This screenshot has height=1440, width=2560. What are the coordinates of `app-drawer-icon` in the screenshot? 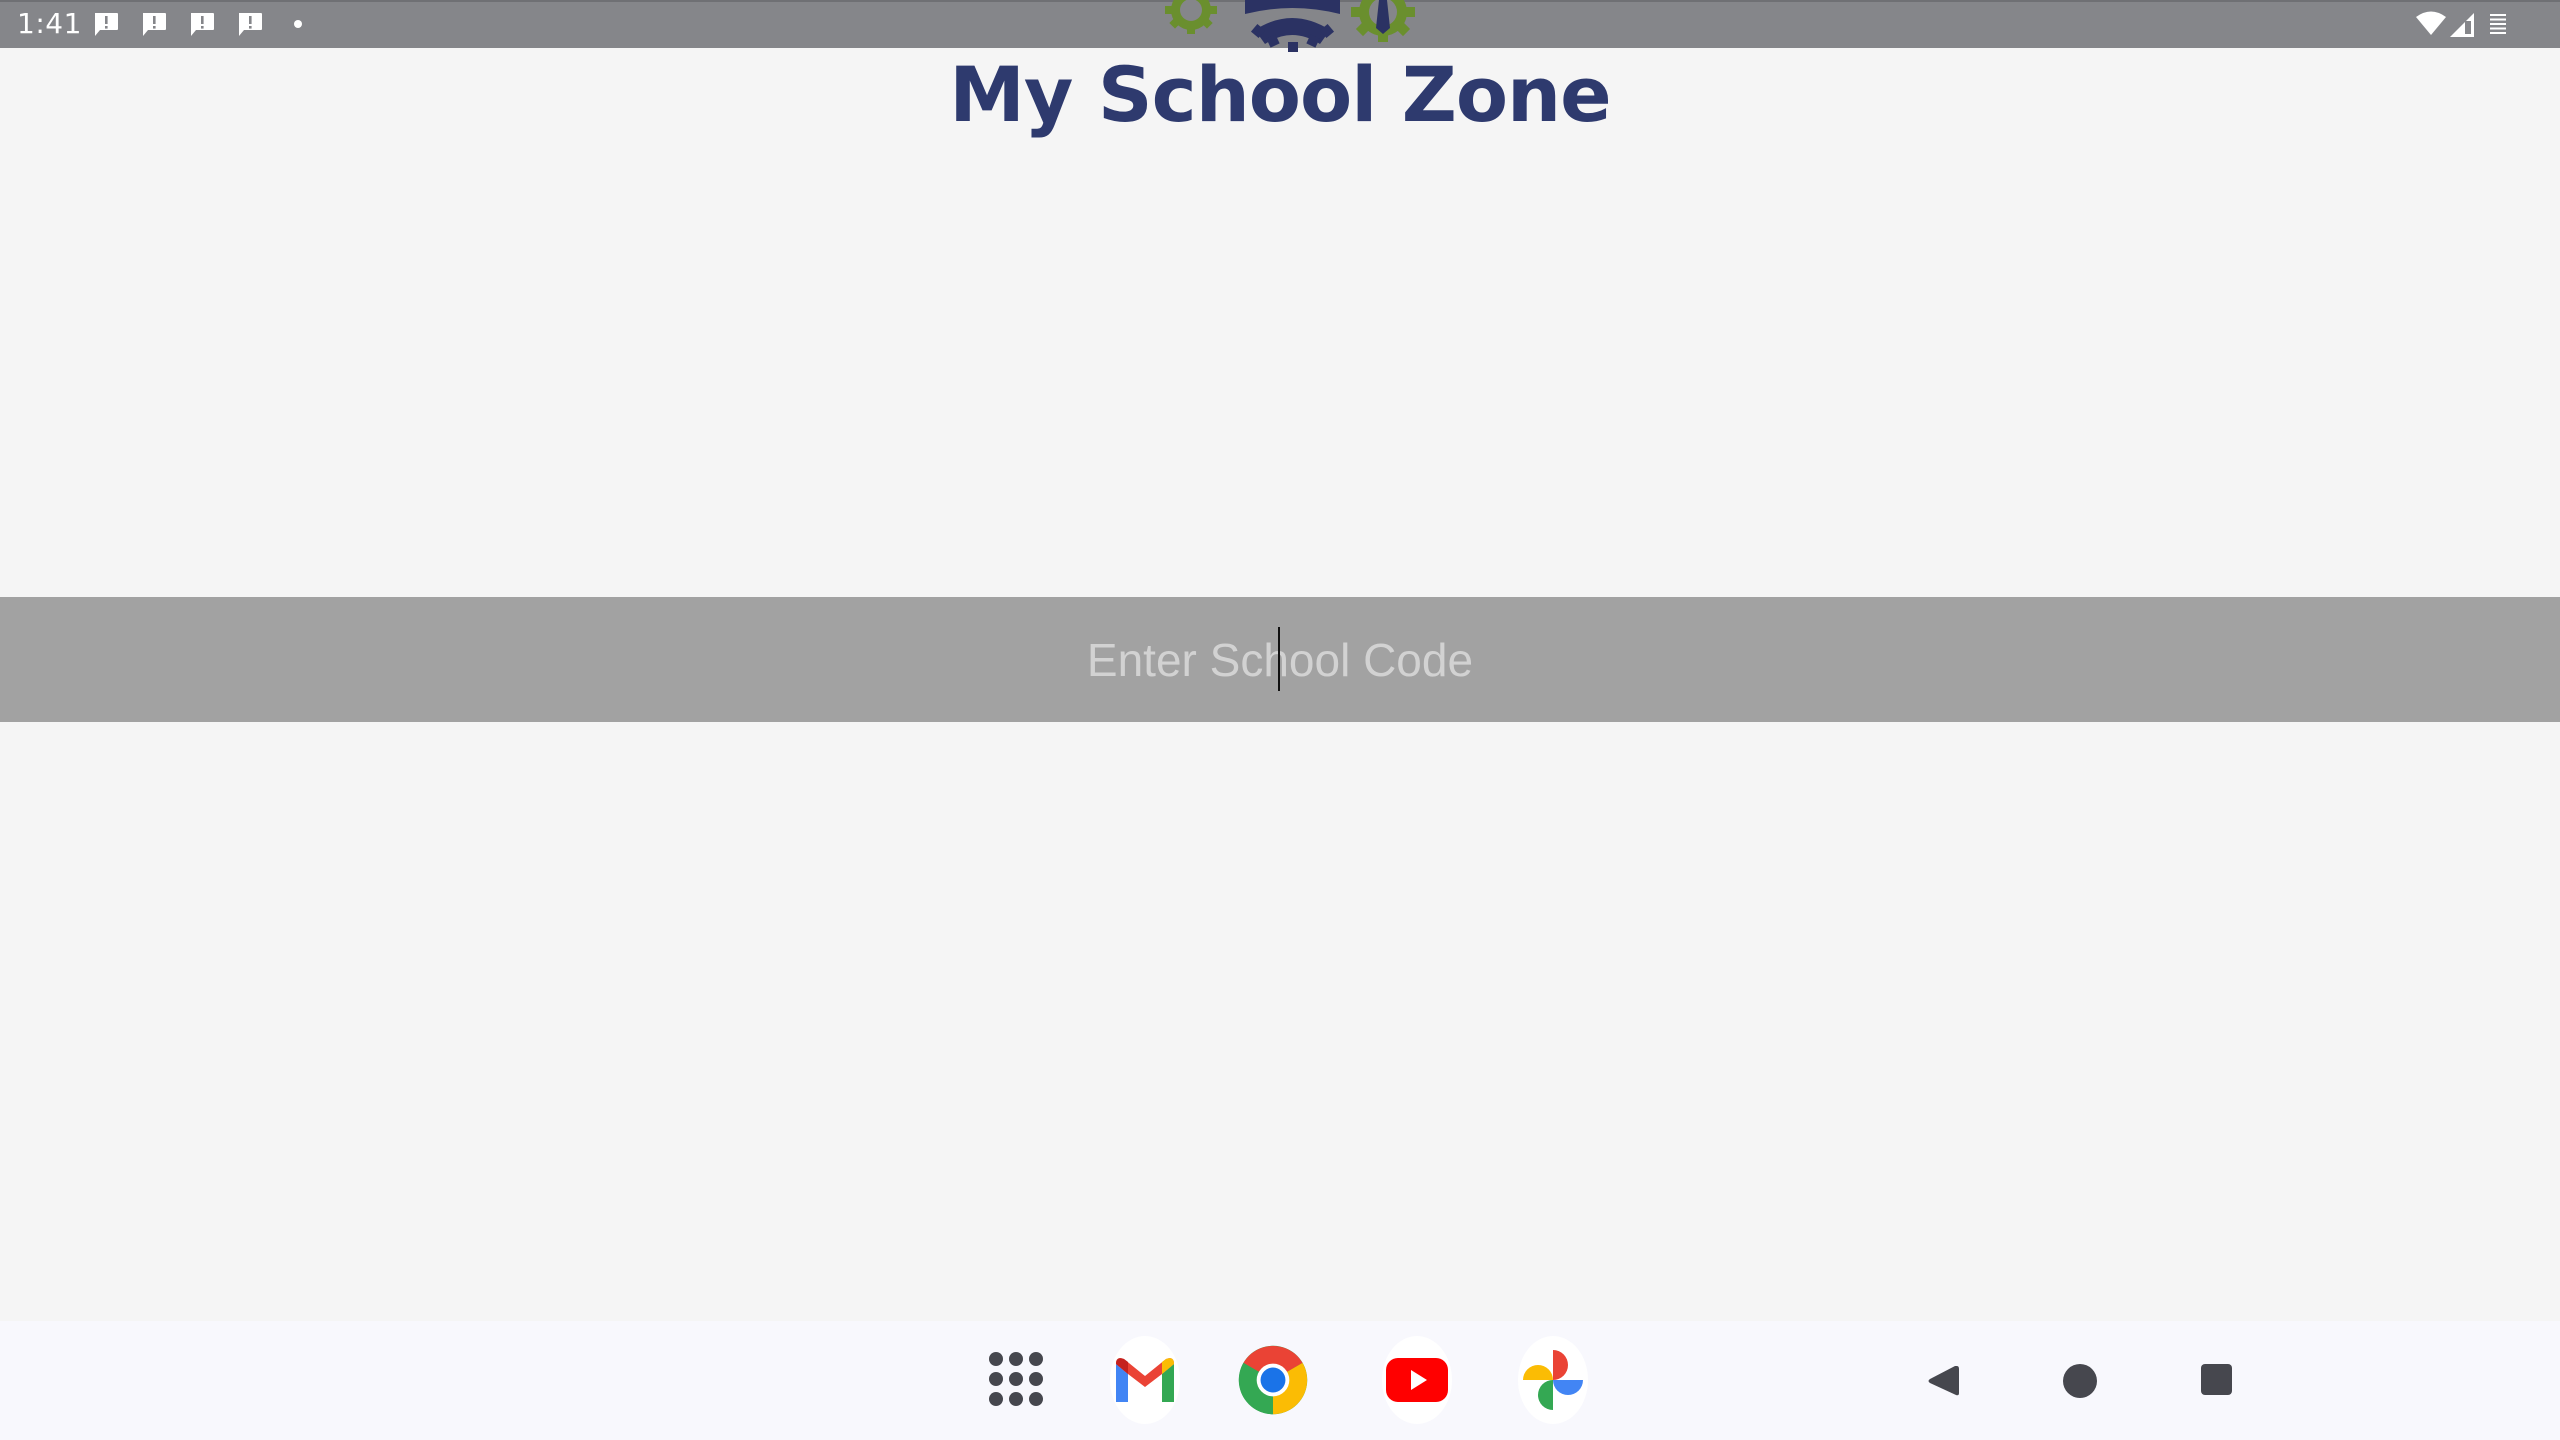 It's located at (1015, 1380).